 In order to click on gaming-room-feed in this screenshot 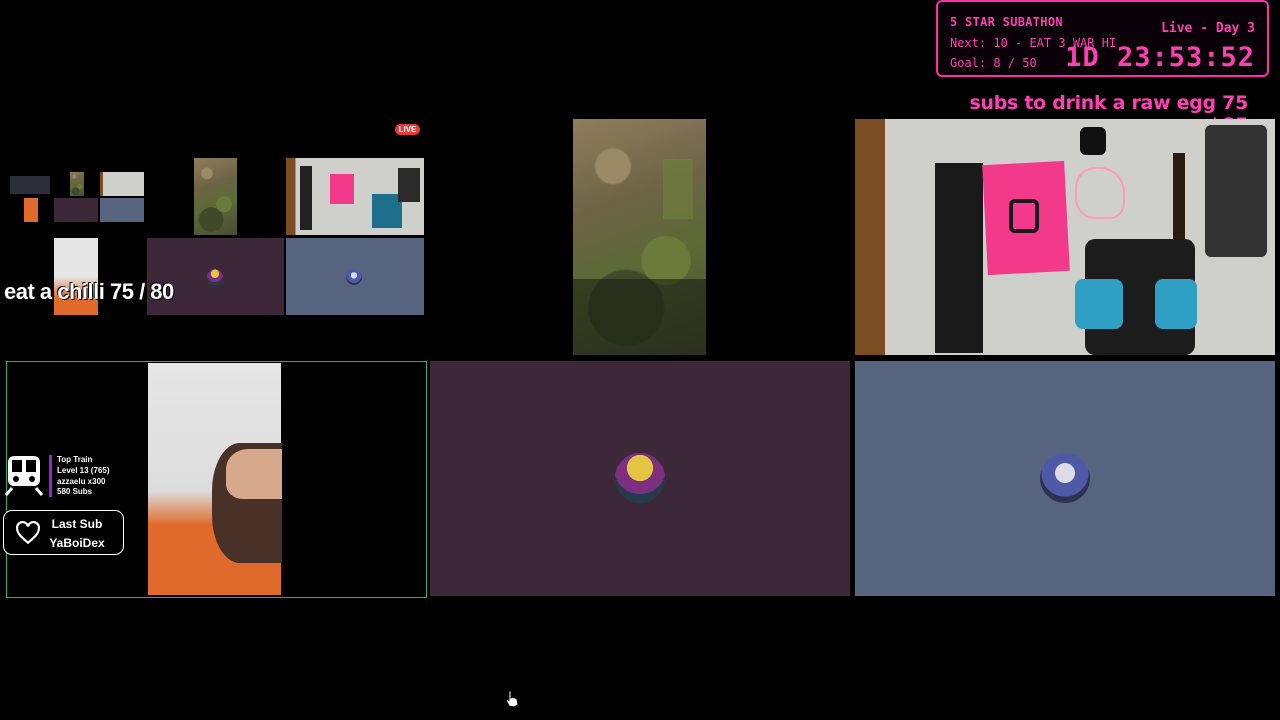, I will do `click(1065, 237)`.